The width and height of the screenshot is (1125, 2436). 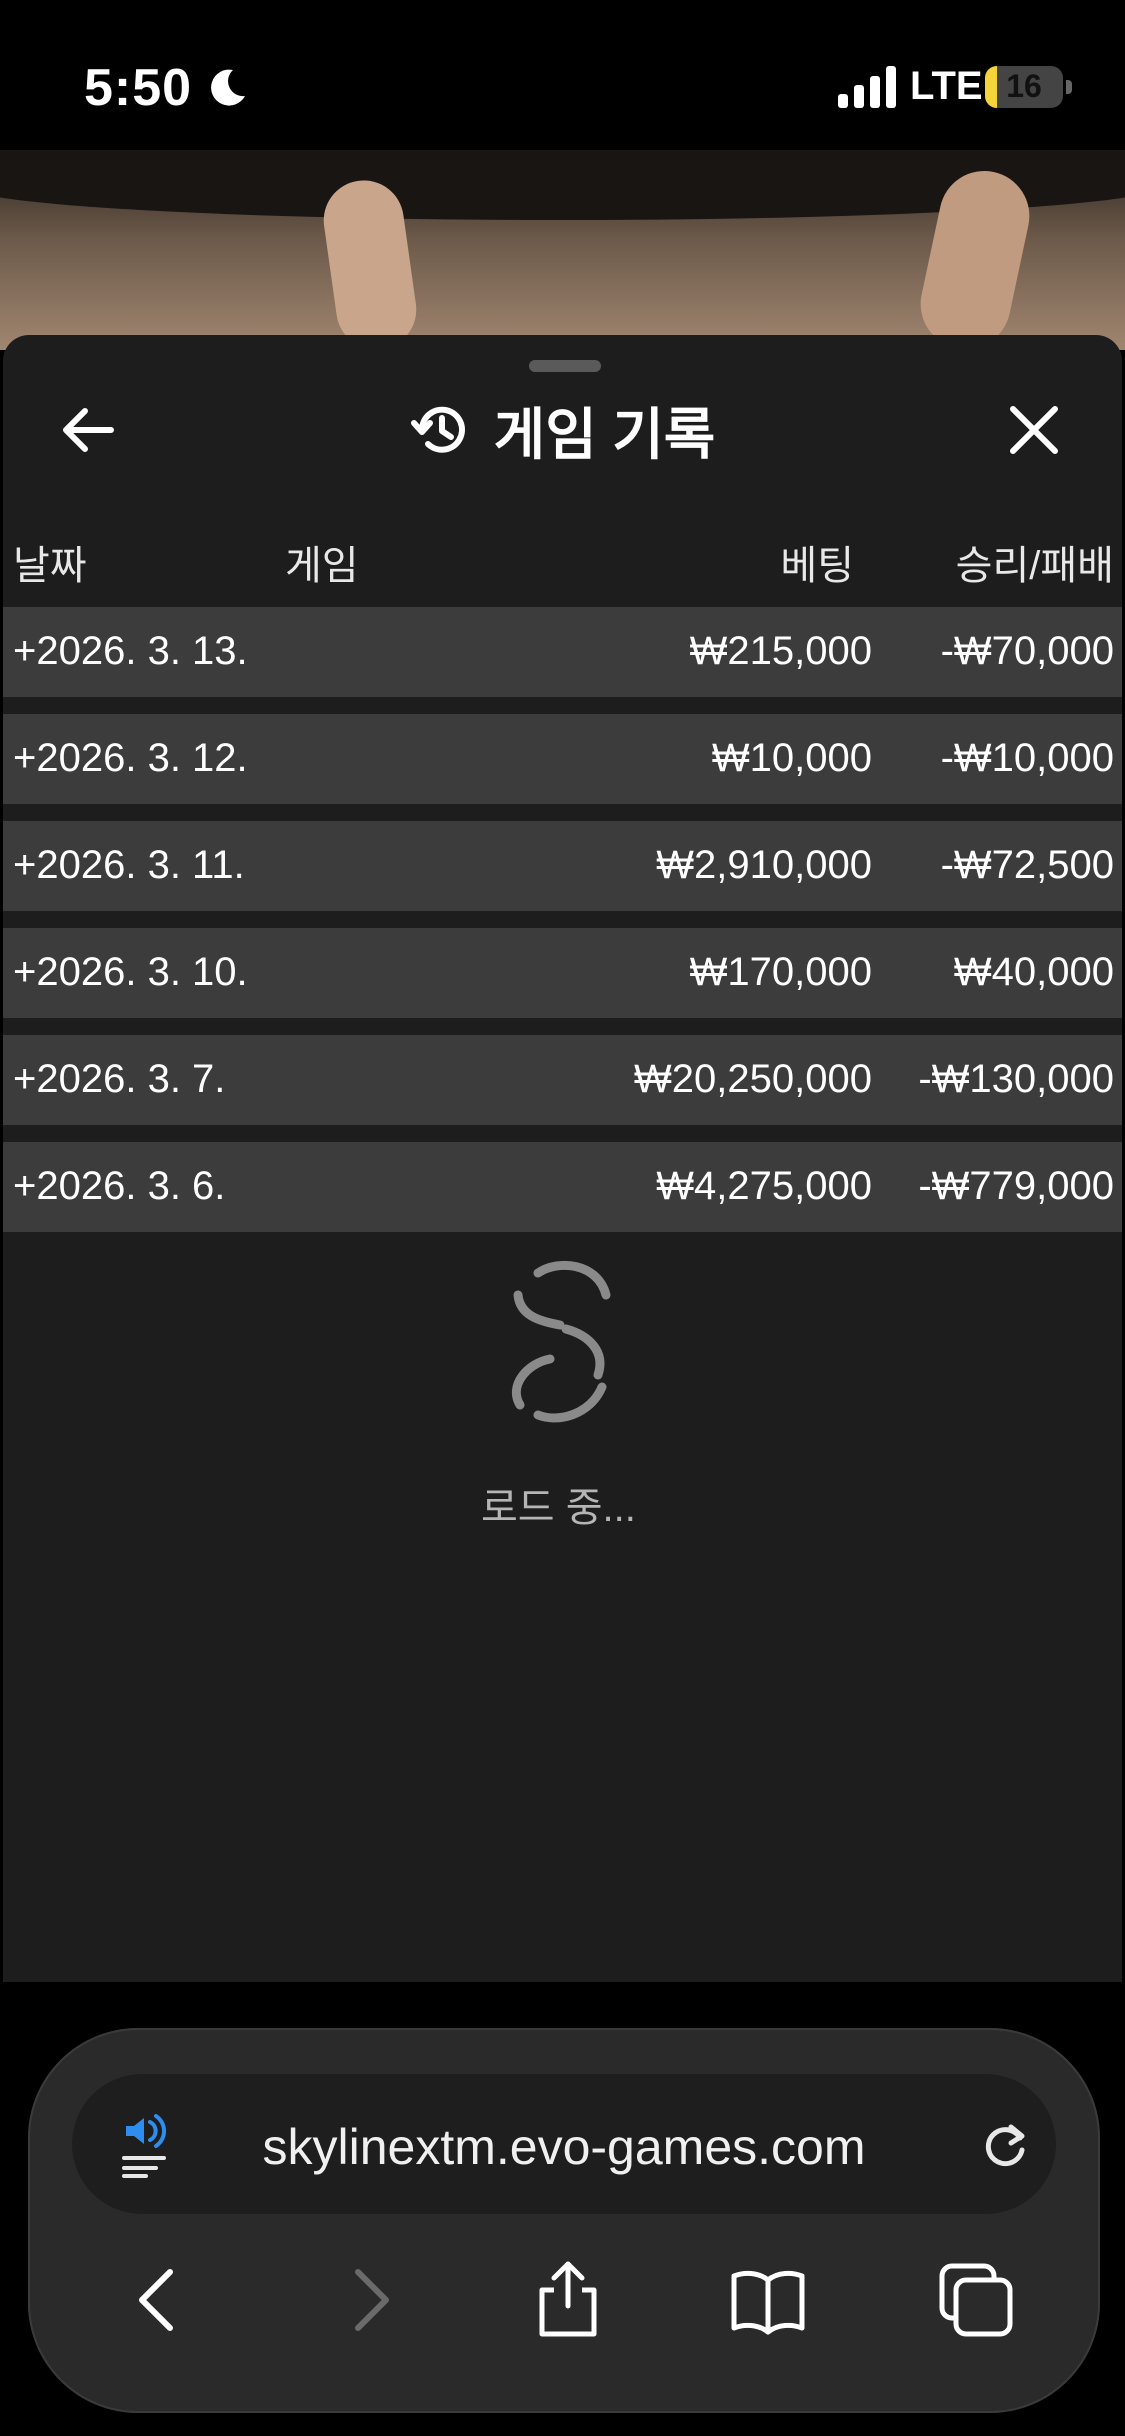 What do you see at coordinates (1027, 865) in the screenshot?
I see `row-winloss: -₩72,500` at bounding box center [1027, 865].